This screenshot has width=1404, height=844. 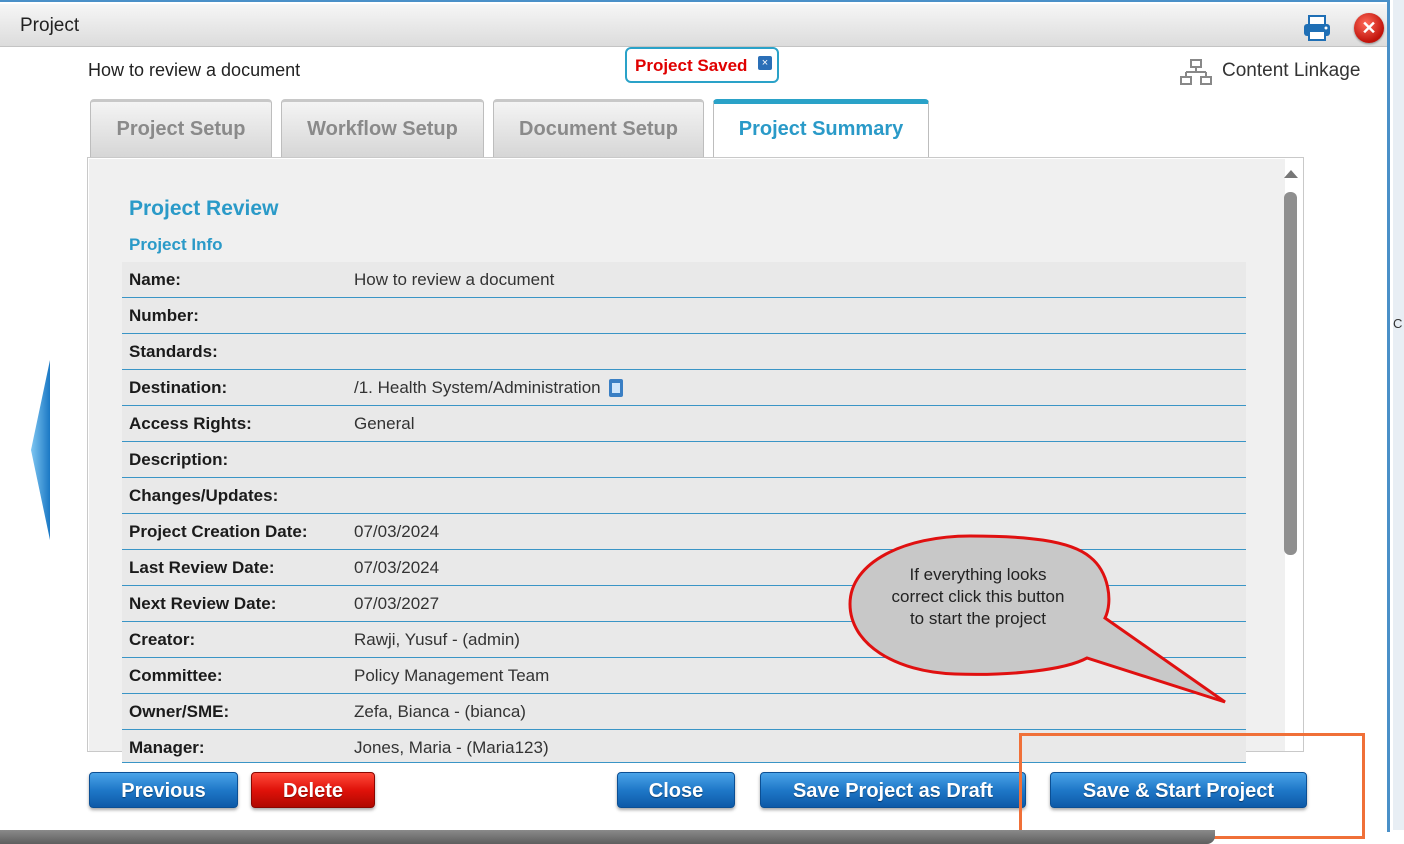 I want to click on field-label: Owner/SME:, so click(x=179, y=711).